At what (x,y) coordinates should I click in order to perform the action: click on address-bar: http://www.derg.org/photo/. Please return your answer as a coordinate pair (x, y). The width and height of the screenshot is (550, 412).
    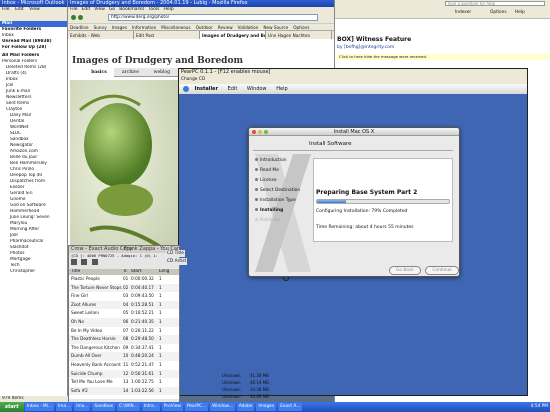
    Looking at the image, I should click on (213, 17).